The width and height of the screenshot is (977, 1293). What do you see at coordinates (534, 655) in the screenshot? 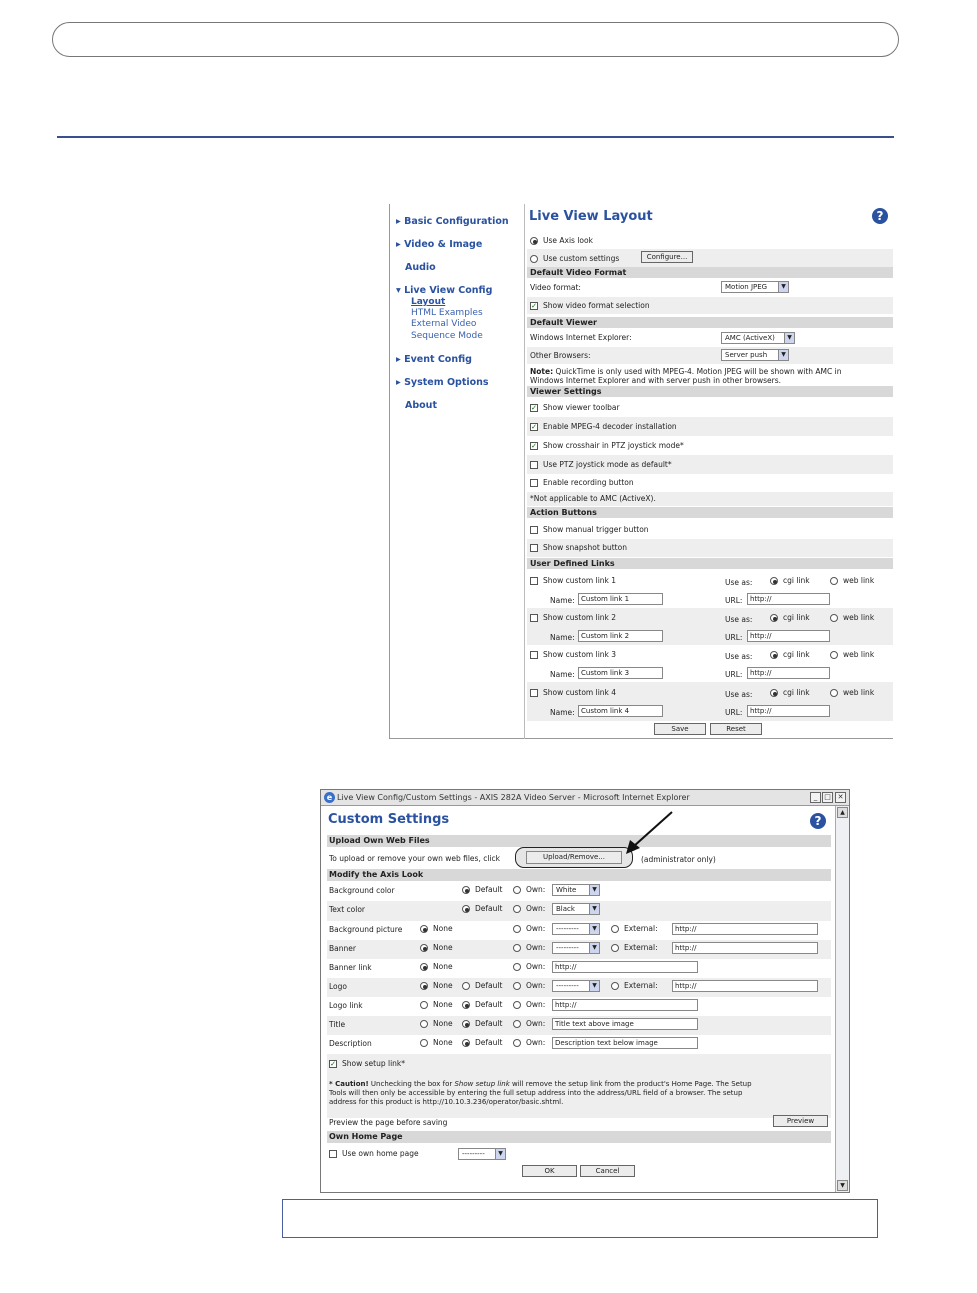
I see `show-custom-link-3-checkbox` at bounding box center [534, 655].